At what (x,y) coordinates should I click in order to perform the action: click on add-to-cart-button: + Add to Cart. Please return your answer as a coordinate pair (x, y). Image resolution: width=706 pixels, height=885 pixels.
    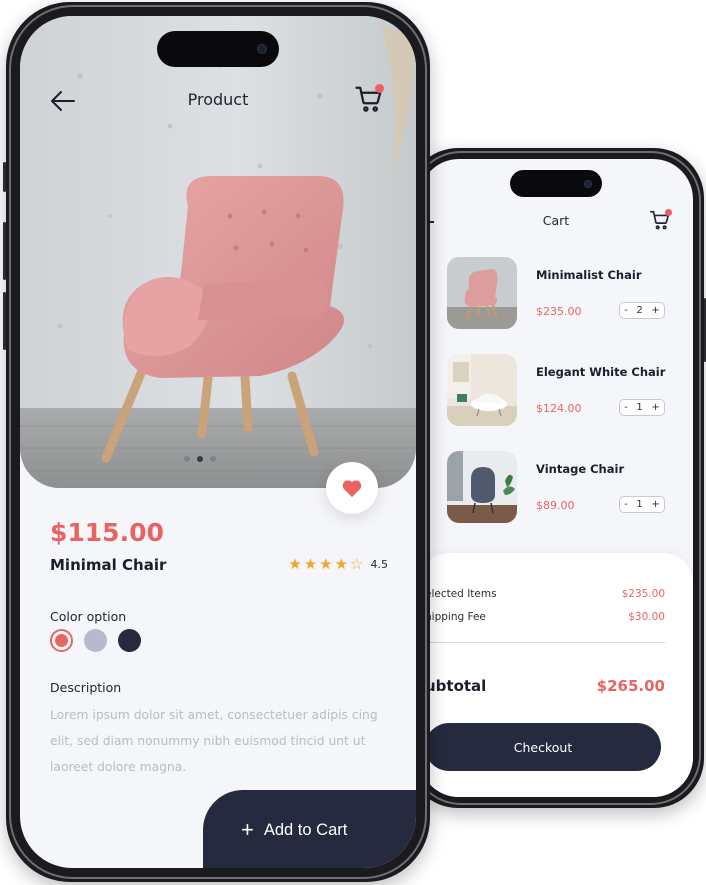
    Looking at the image, I should click on (309, 829).